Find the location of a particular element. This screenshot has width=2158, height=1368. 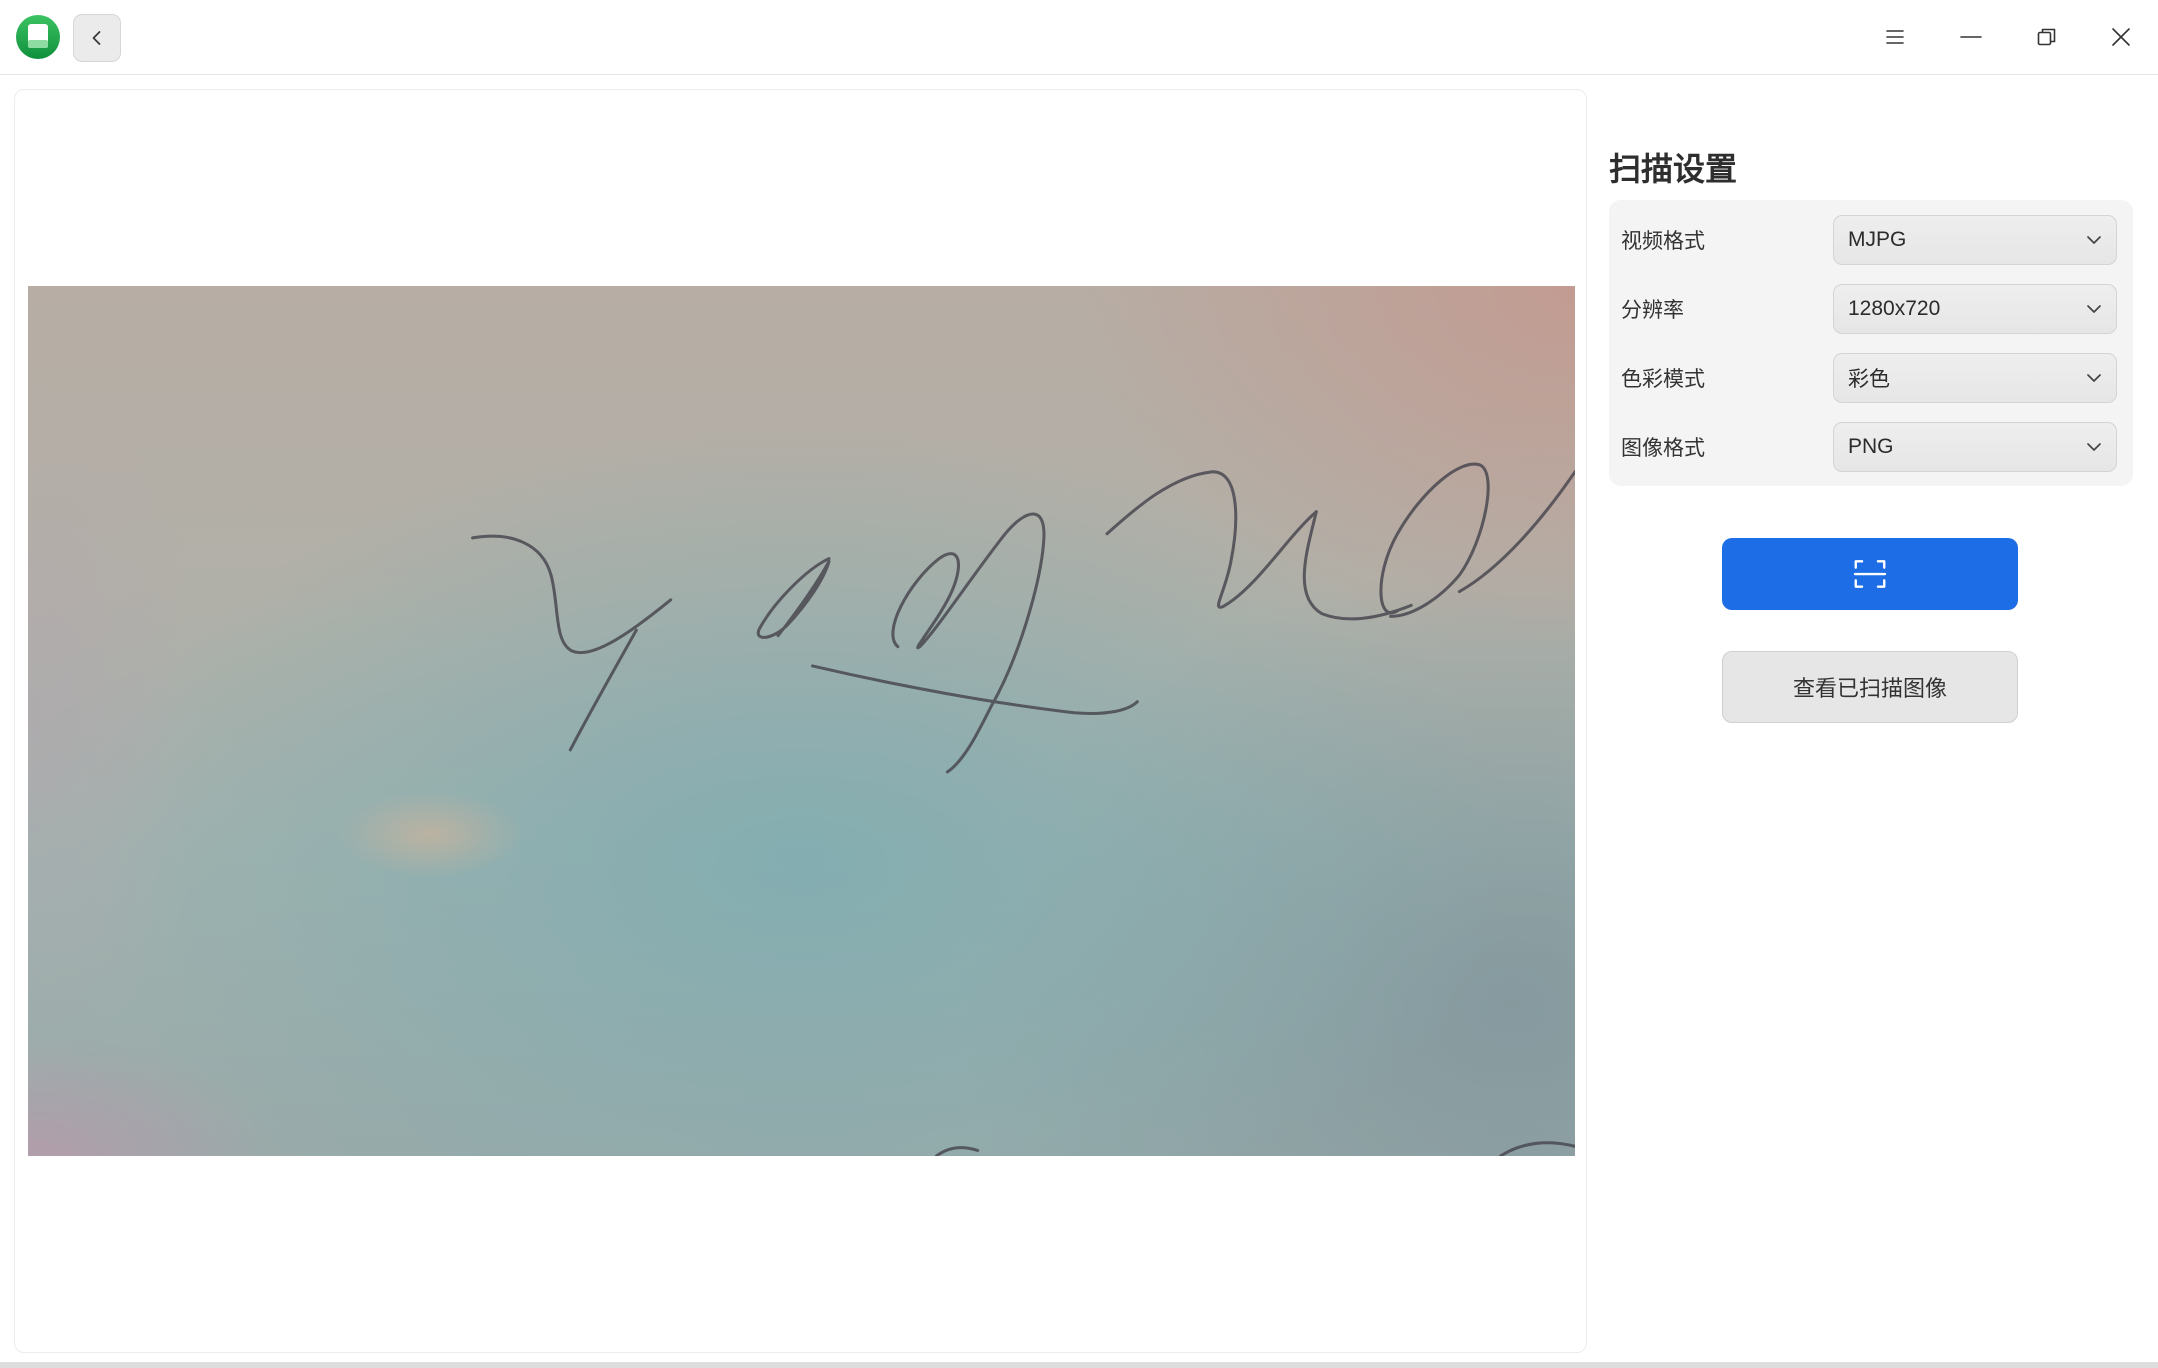

setting-label: 分辨率 is located at coordinates (1652, 310).